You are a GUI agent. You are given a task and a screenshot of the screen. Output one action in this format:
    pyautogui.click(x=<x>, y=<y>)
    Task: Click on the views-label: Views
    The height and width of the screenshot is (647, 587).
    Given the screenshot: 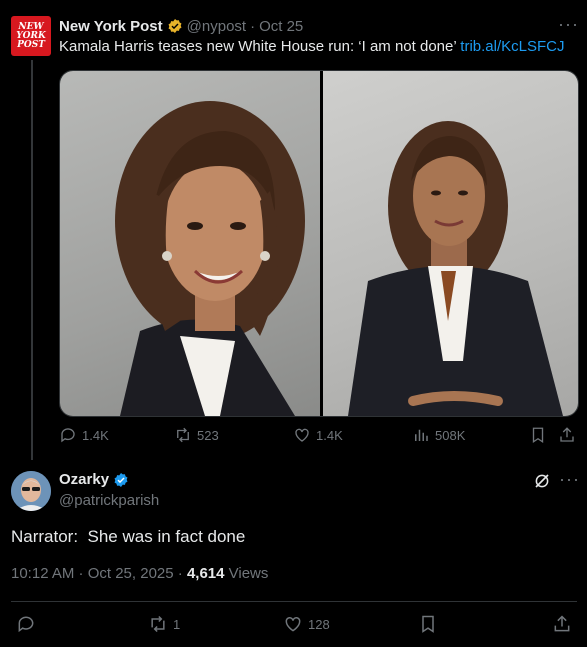 What is the action you would take?
    pyautogui.click(x=246, y=573)
    